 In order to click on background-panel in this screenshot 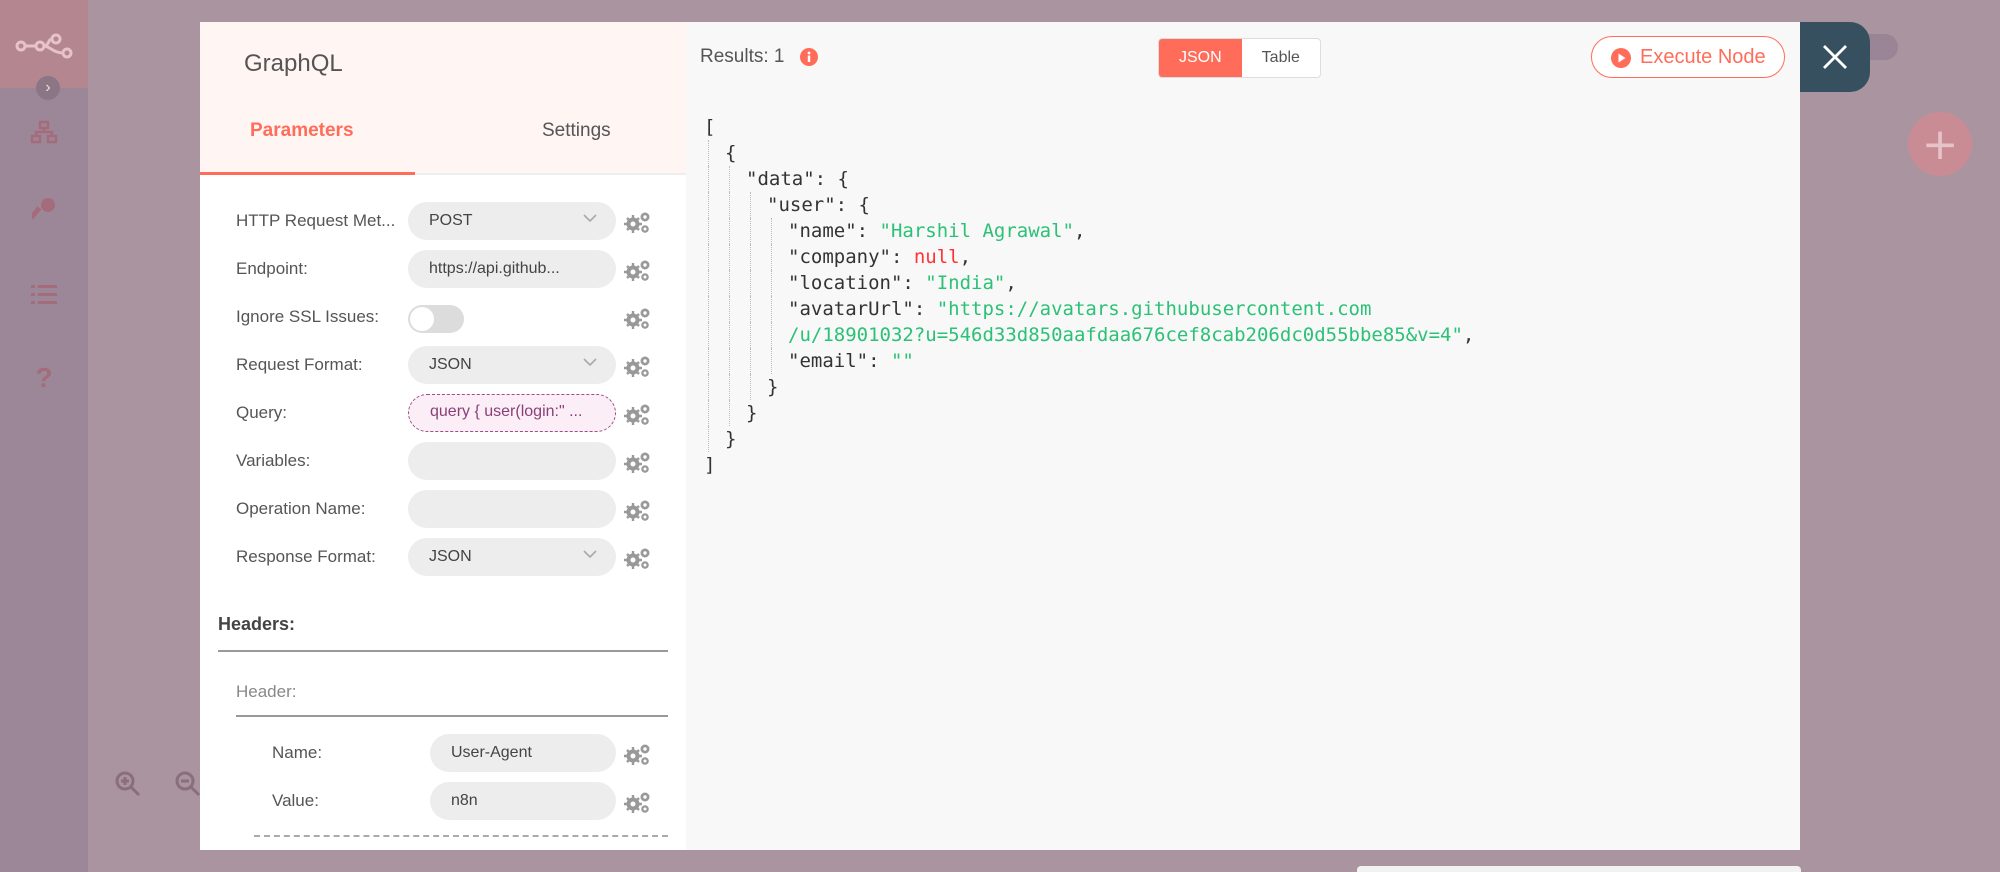, I will do `click(1579, 869)`.